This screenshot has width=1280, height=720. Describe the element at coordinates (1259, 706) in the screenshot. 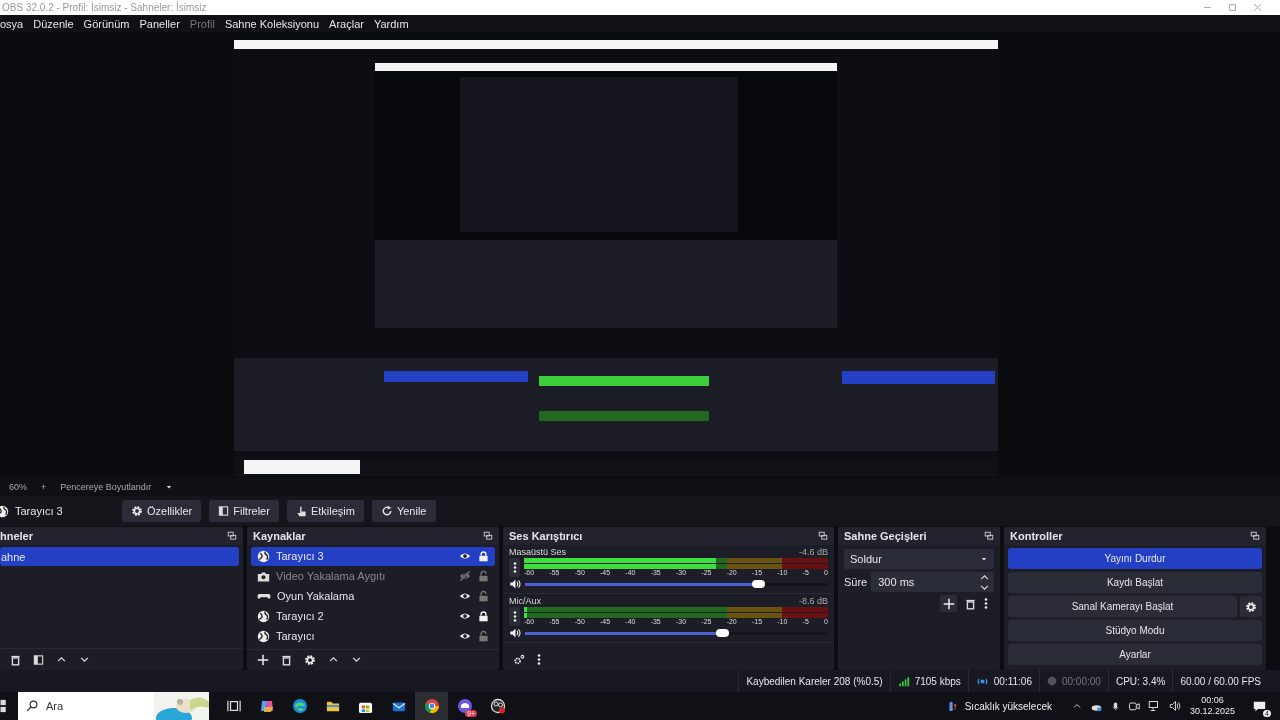

I see `notification-icon` at that location.